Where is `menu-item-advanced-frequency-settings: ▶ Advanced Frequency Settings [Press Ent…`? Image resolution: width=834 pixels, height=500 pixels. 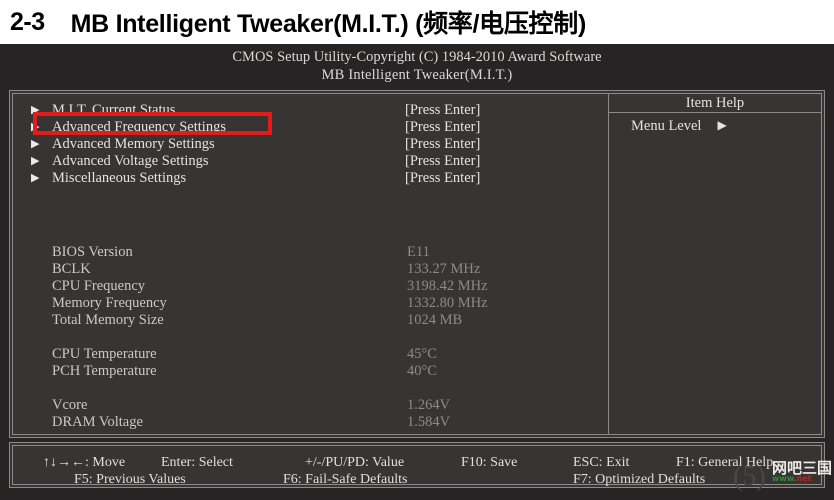 menu-item-advanced-frequency-settings: ▶ Advanced Frequency Settings [Press Ent… is located at coordinates (311, 127).